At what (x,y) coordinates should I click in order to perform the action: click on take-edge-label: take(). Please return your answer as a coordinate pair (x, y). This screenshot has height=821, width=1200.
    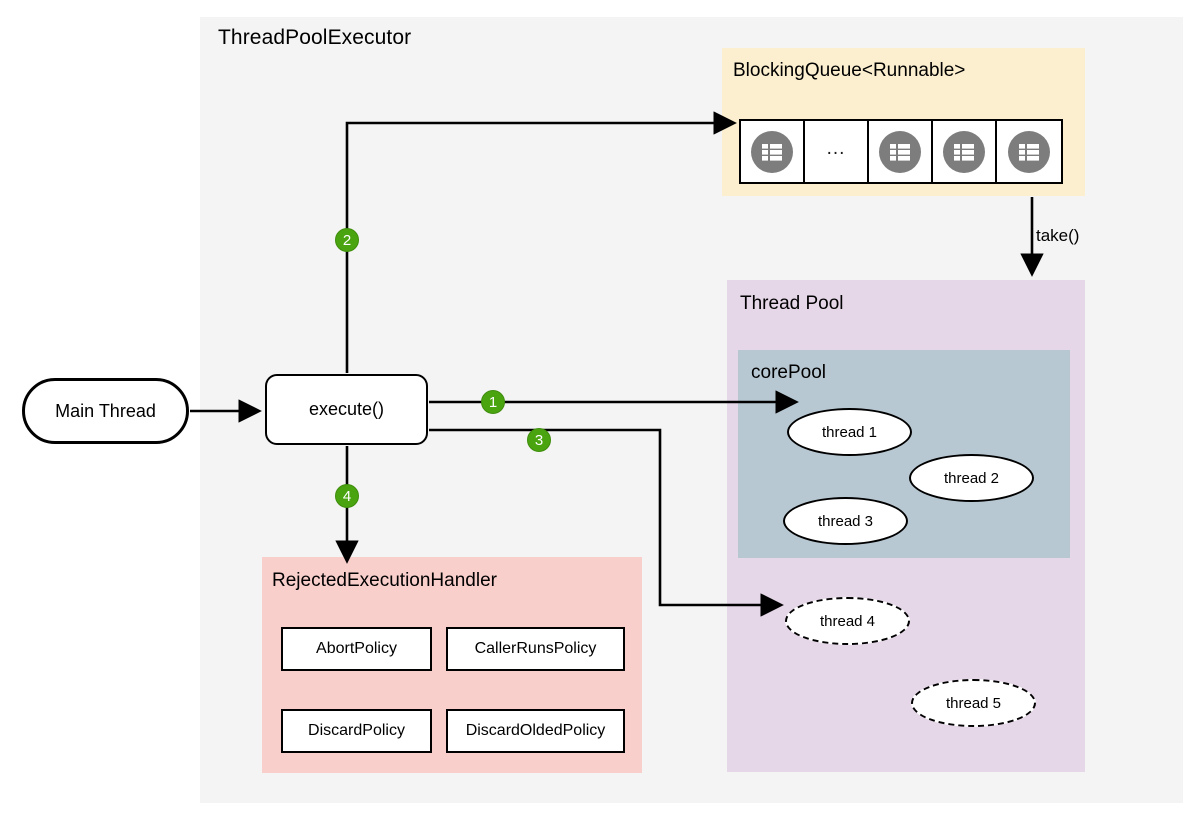
    Looking at the image, I should click on (1058, 235).